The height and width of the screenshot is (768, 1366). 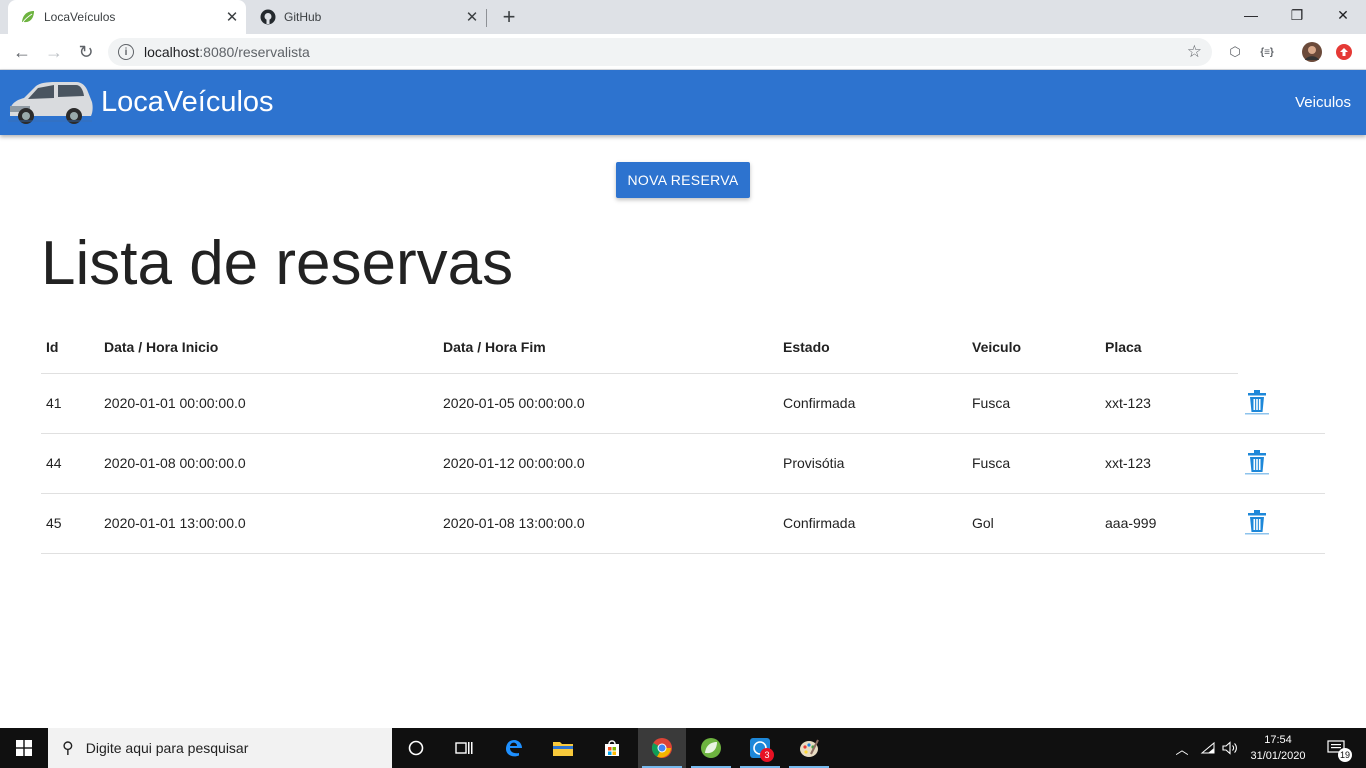 What do you see at coordinates (1297, 15) in the screenshot?
I see `restore-button: ❐` at bounding box center [1297, 15].